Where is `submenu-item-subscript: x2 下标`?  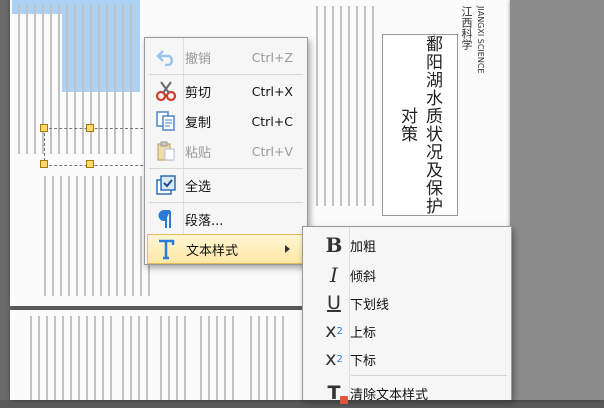
submenu-item-subscript: x2 下标 is located at coordinates (407, 359).